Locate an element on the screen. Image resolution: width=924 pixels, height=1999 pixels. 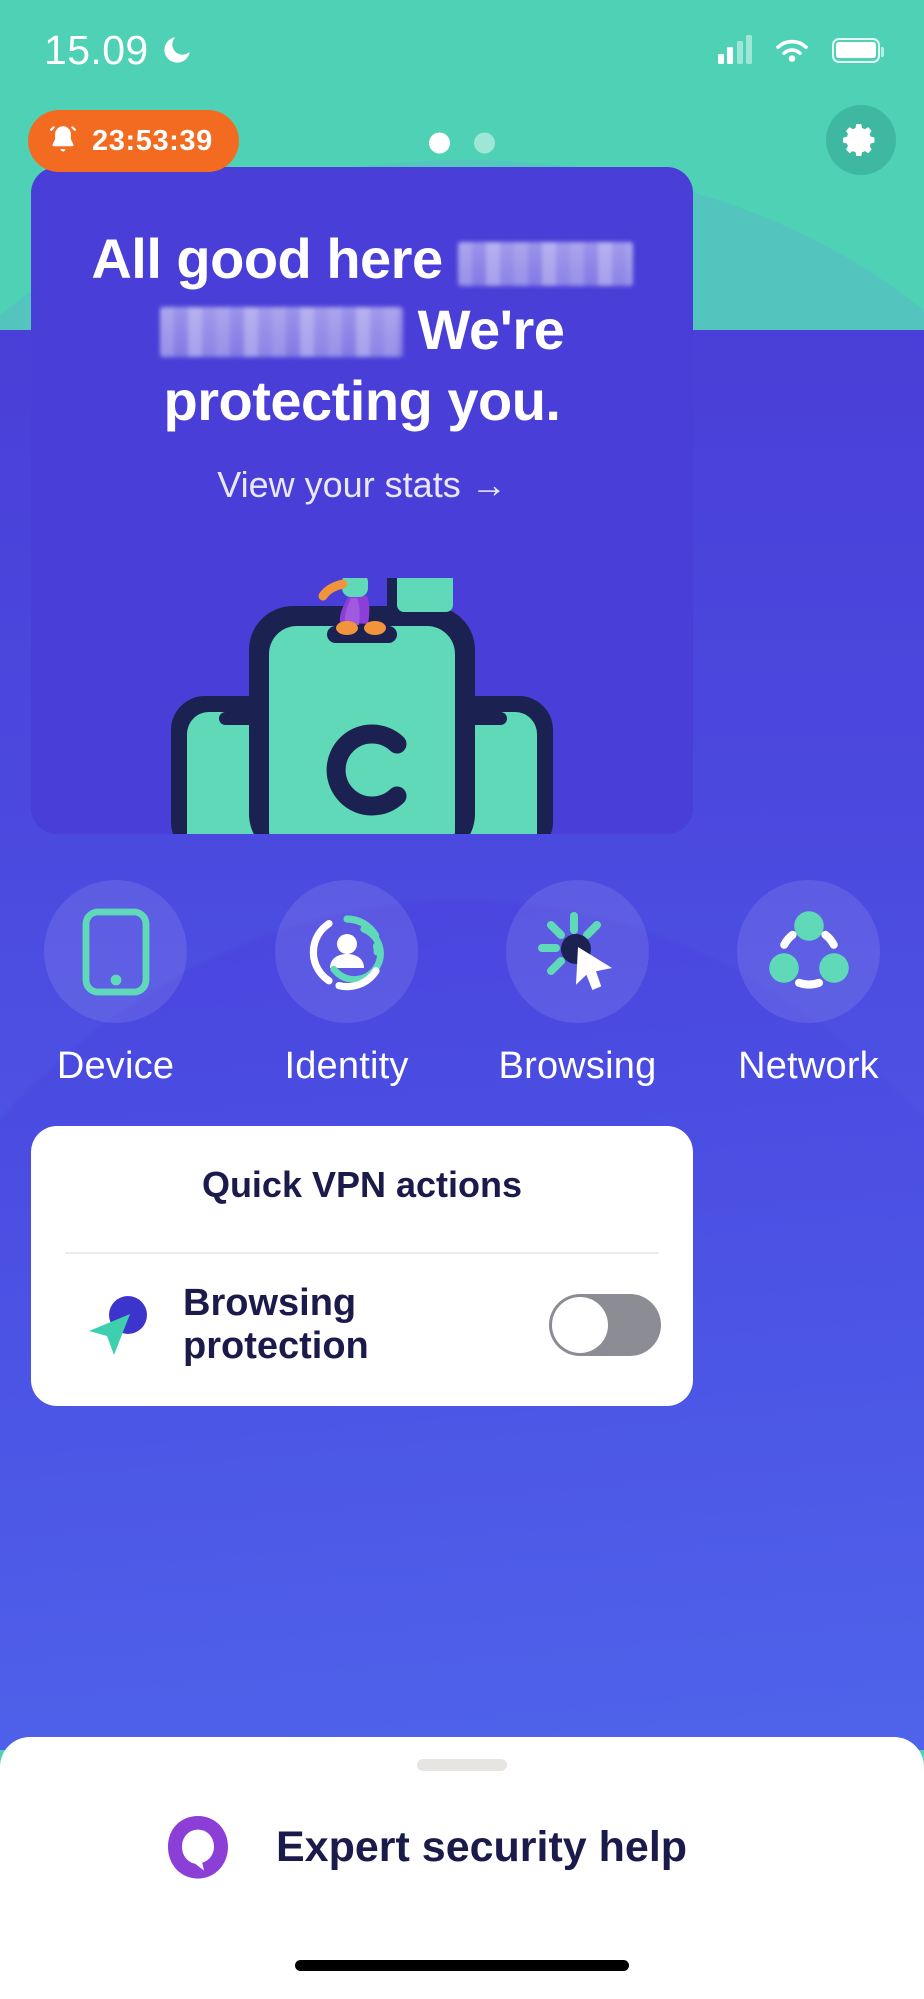
notification-timer-pill: 23:53:39 is located at coordinates (133, 141).